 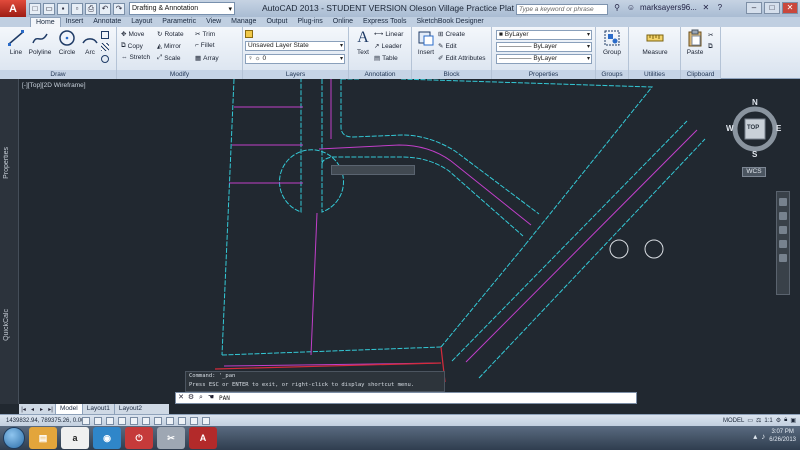 What do you see at coordinates (213, 22) in the screenshot?
I see `tab-view: View` at bounding box center [213, 22].